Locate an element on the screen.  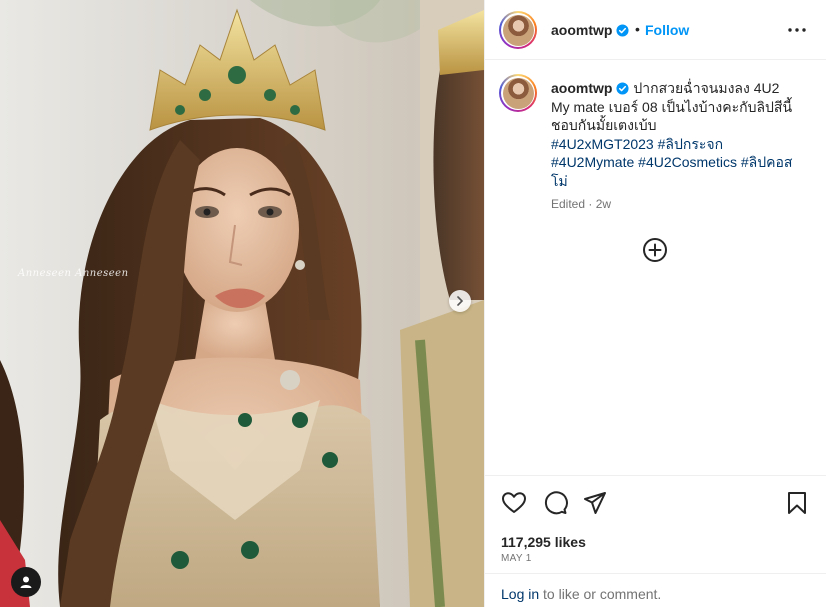
bookmark-icon is located at coordinates (797, 503).